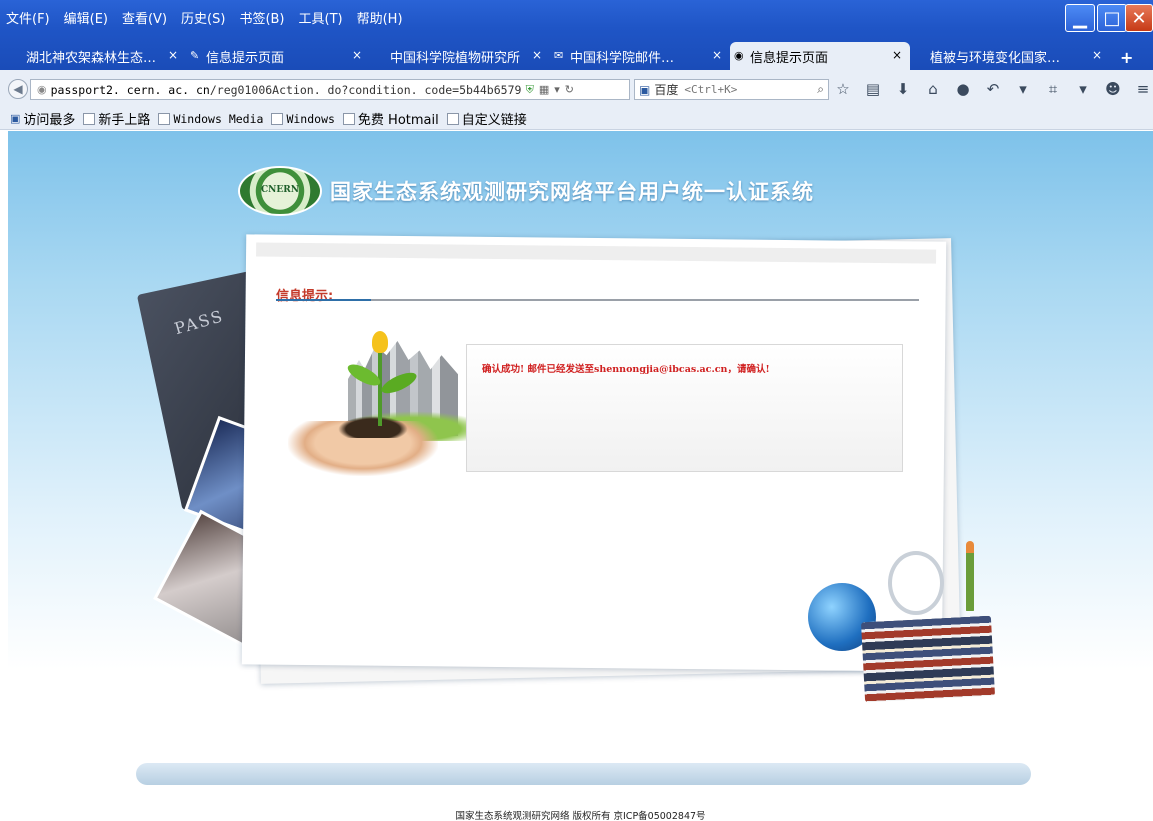 The image size is (1153, 821). What do you see at coordinates (873, 89) in the screenshot?
I see `reading-list-icon: ▤` at bounding box center [873, 89].